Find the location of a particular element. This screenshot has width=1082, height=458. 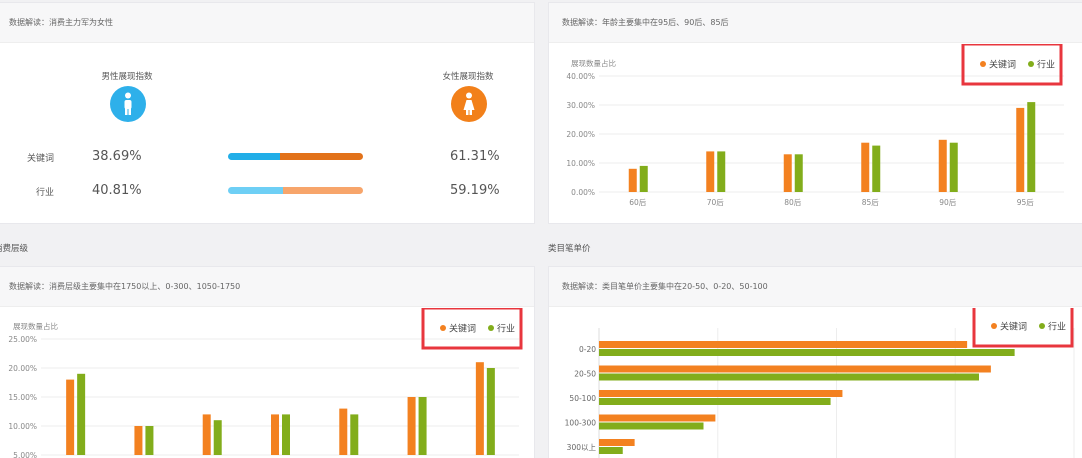

category-header: 数据解读：类目笔单价主要集中在20-50、0-20、50-100 is located at coordinates (815, 287).